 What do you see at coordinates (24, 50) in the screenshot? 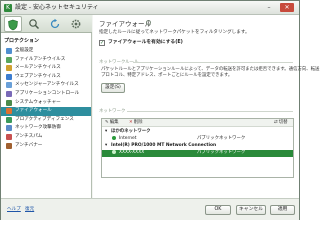
I see `sidebar-item-label: 全般設定` at bounding box center [24, 50].